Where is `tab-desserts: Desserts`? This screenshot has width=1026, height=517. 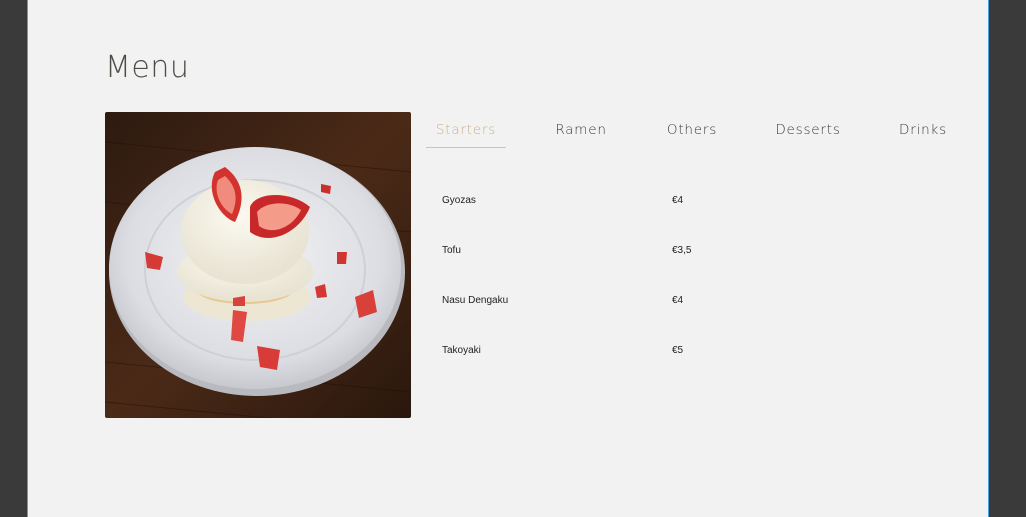 tab-desserts: Desserts is located at coordinates (808, 132).